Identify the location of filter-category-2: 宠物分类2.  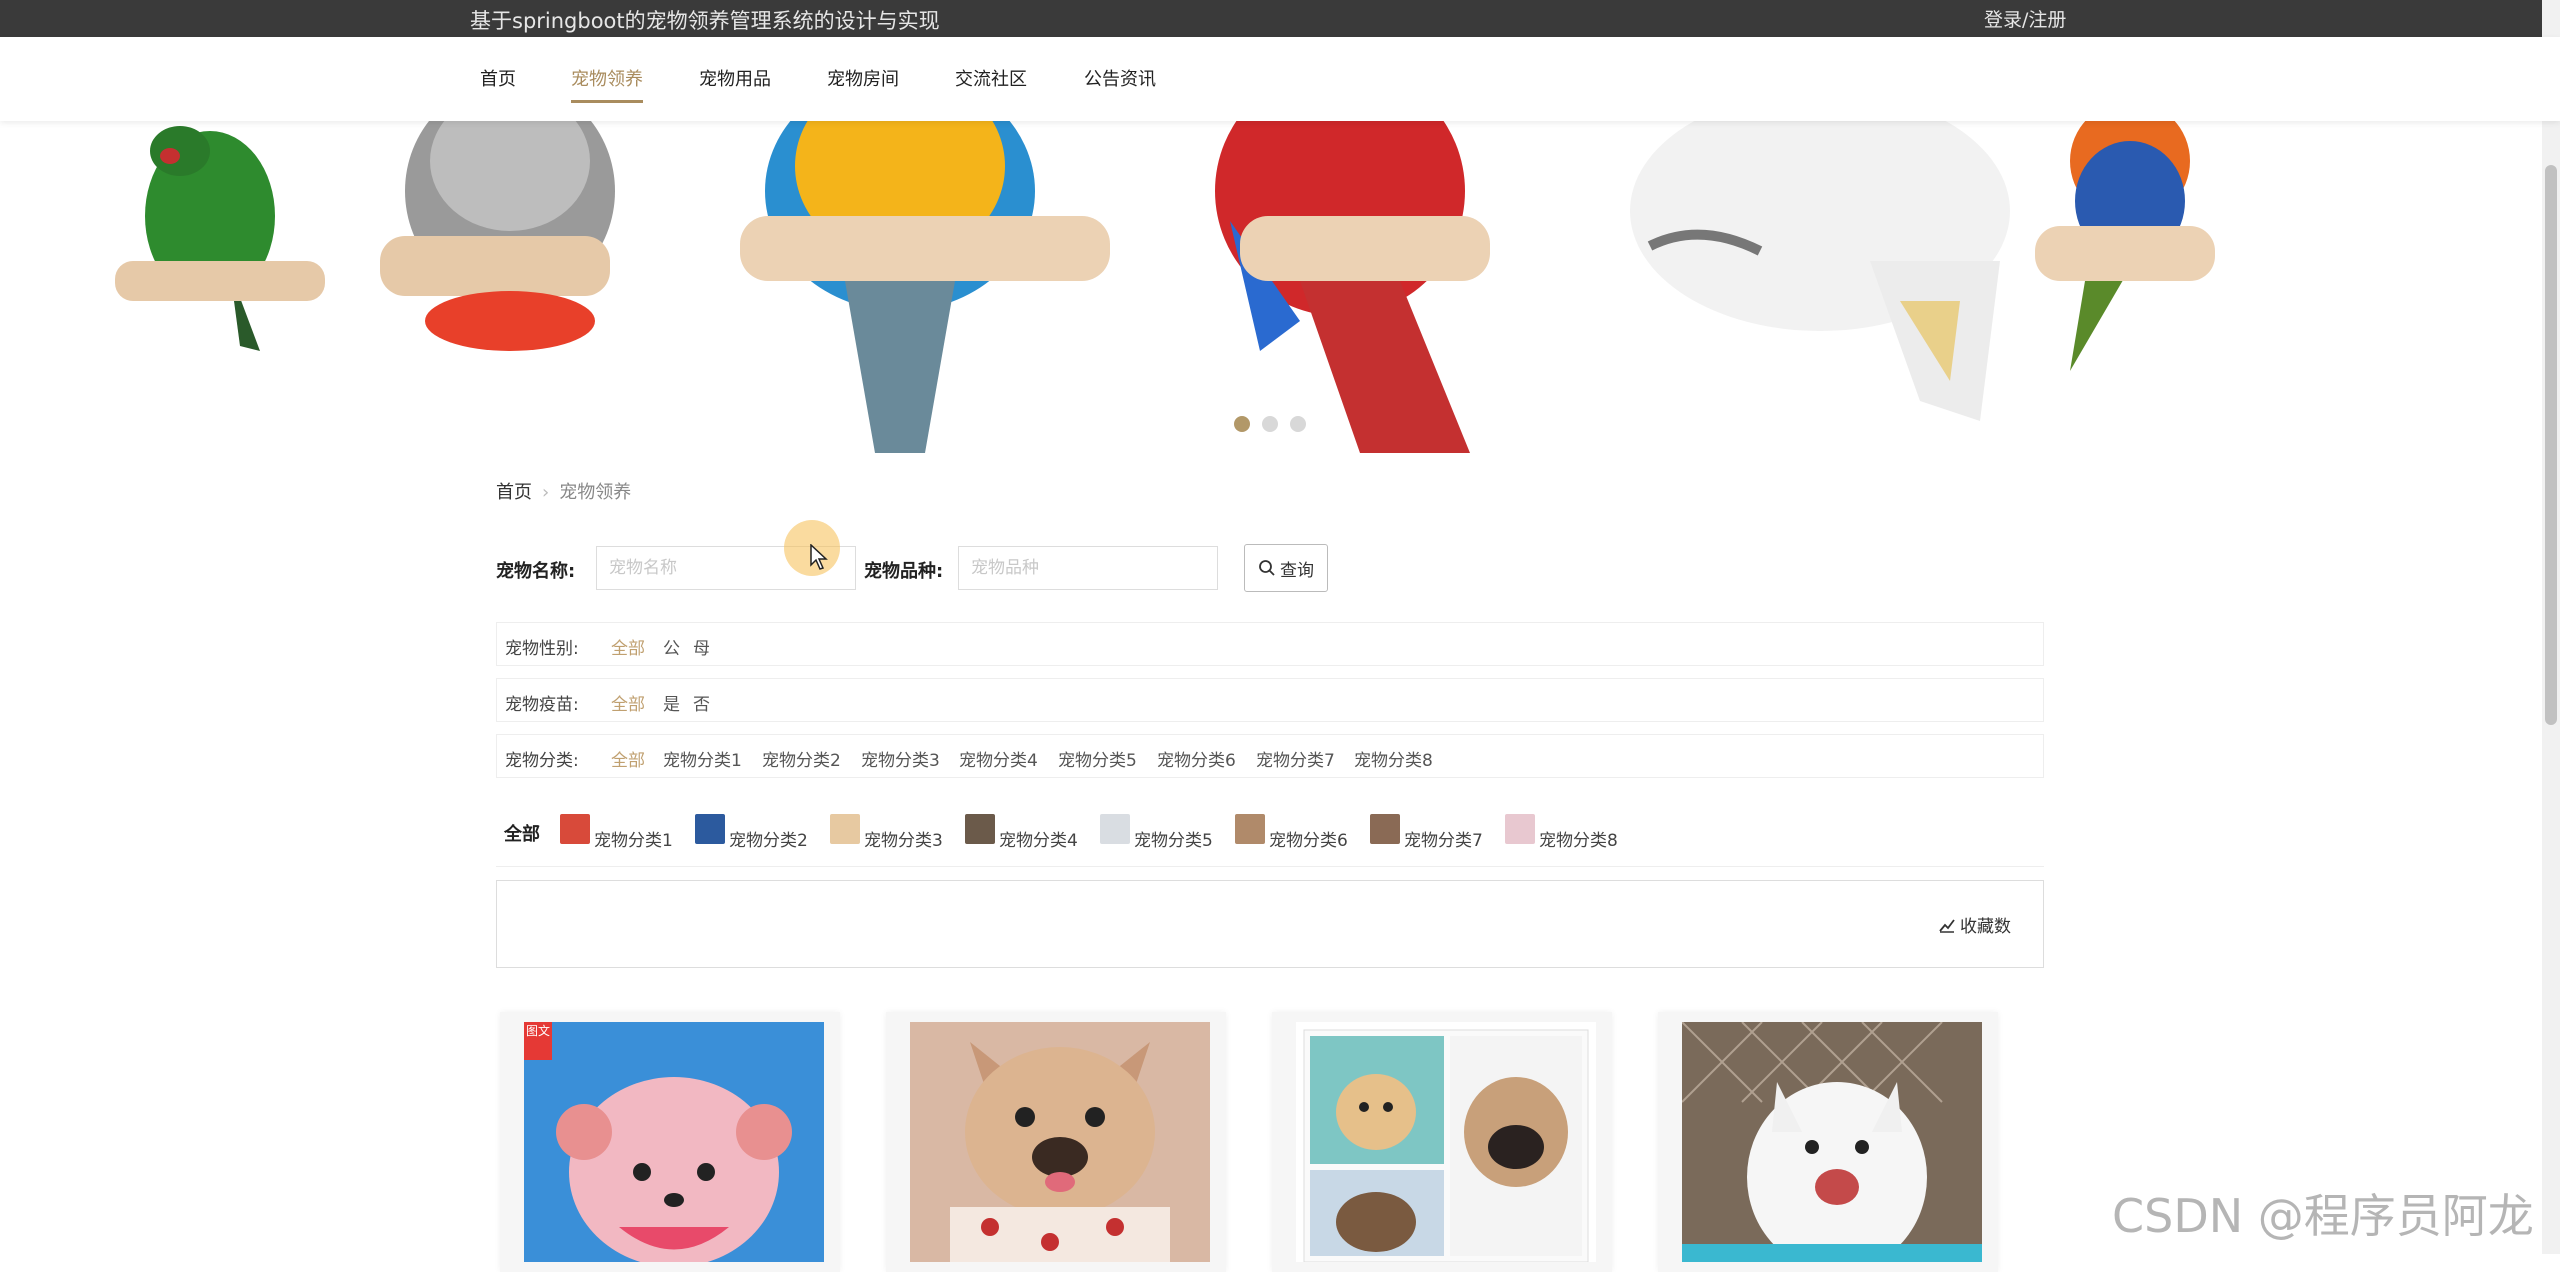
(801, 758).